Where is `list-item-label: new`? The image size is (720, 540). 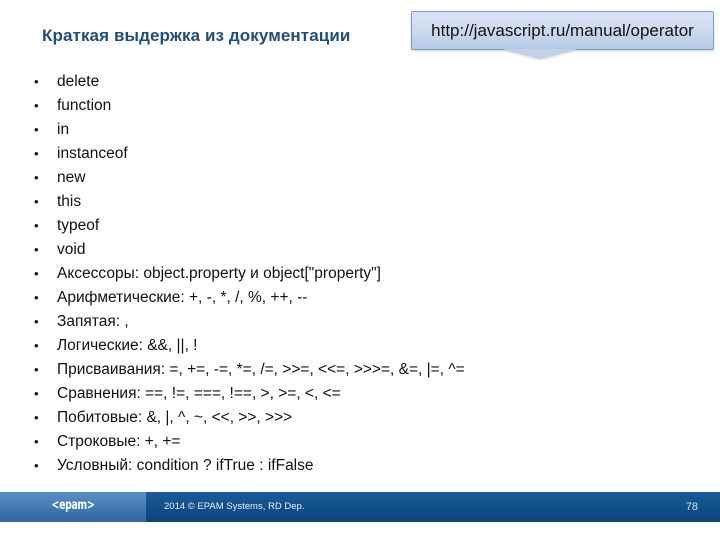 list-item-label: new is located at coordinates (71, 177).